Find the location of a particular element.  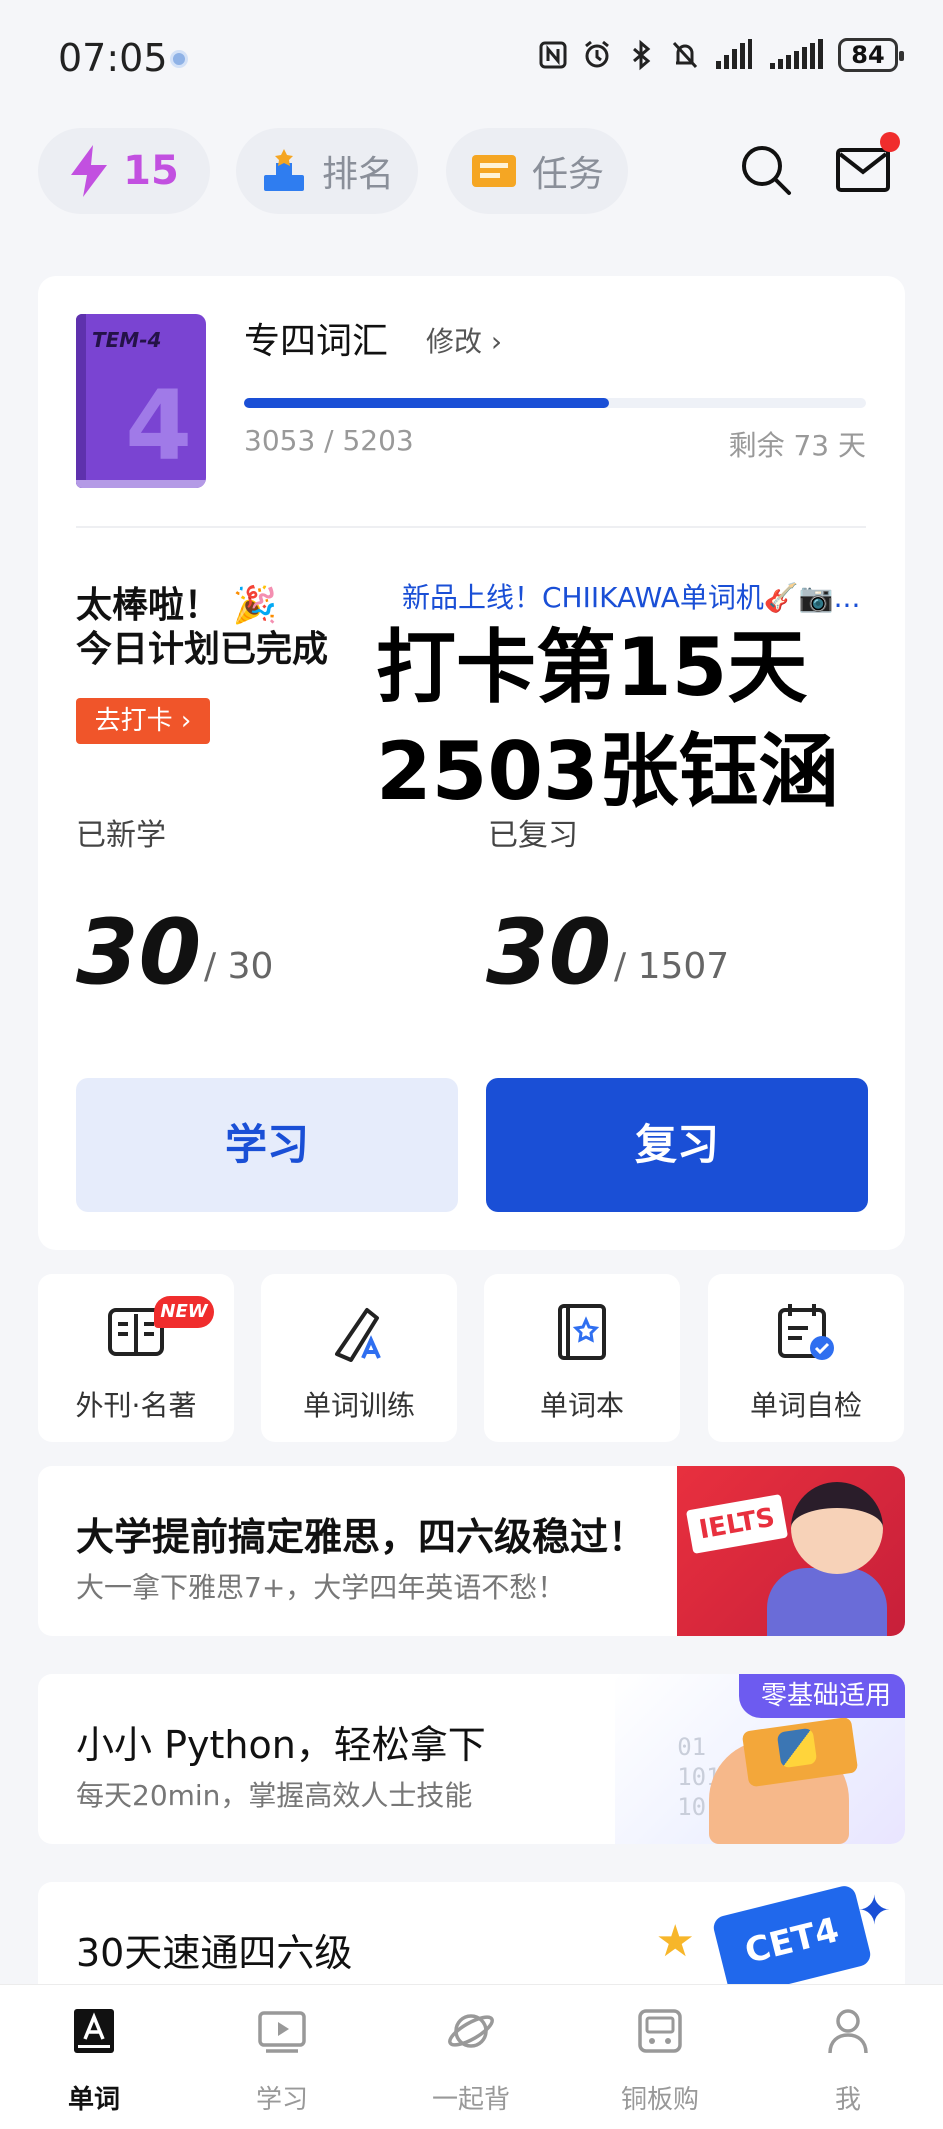

cet4-tag: CET4 is located at coordinates (792, 1941).